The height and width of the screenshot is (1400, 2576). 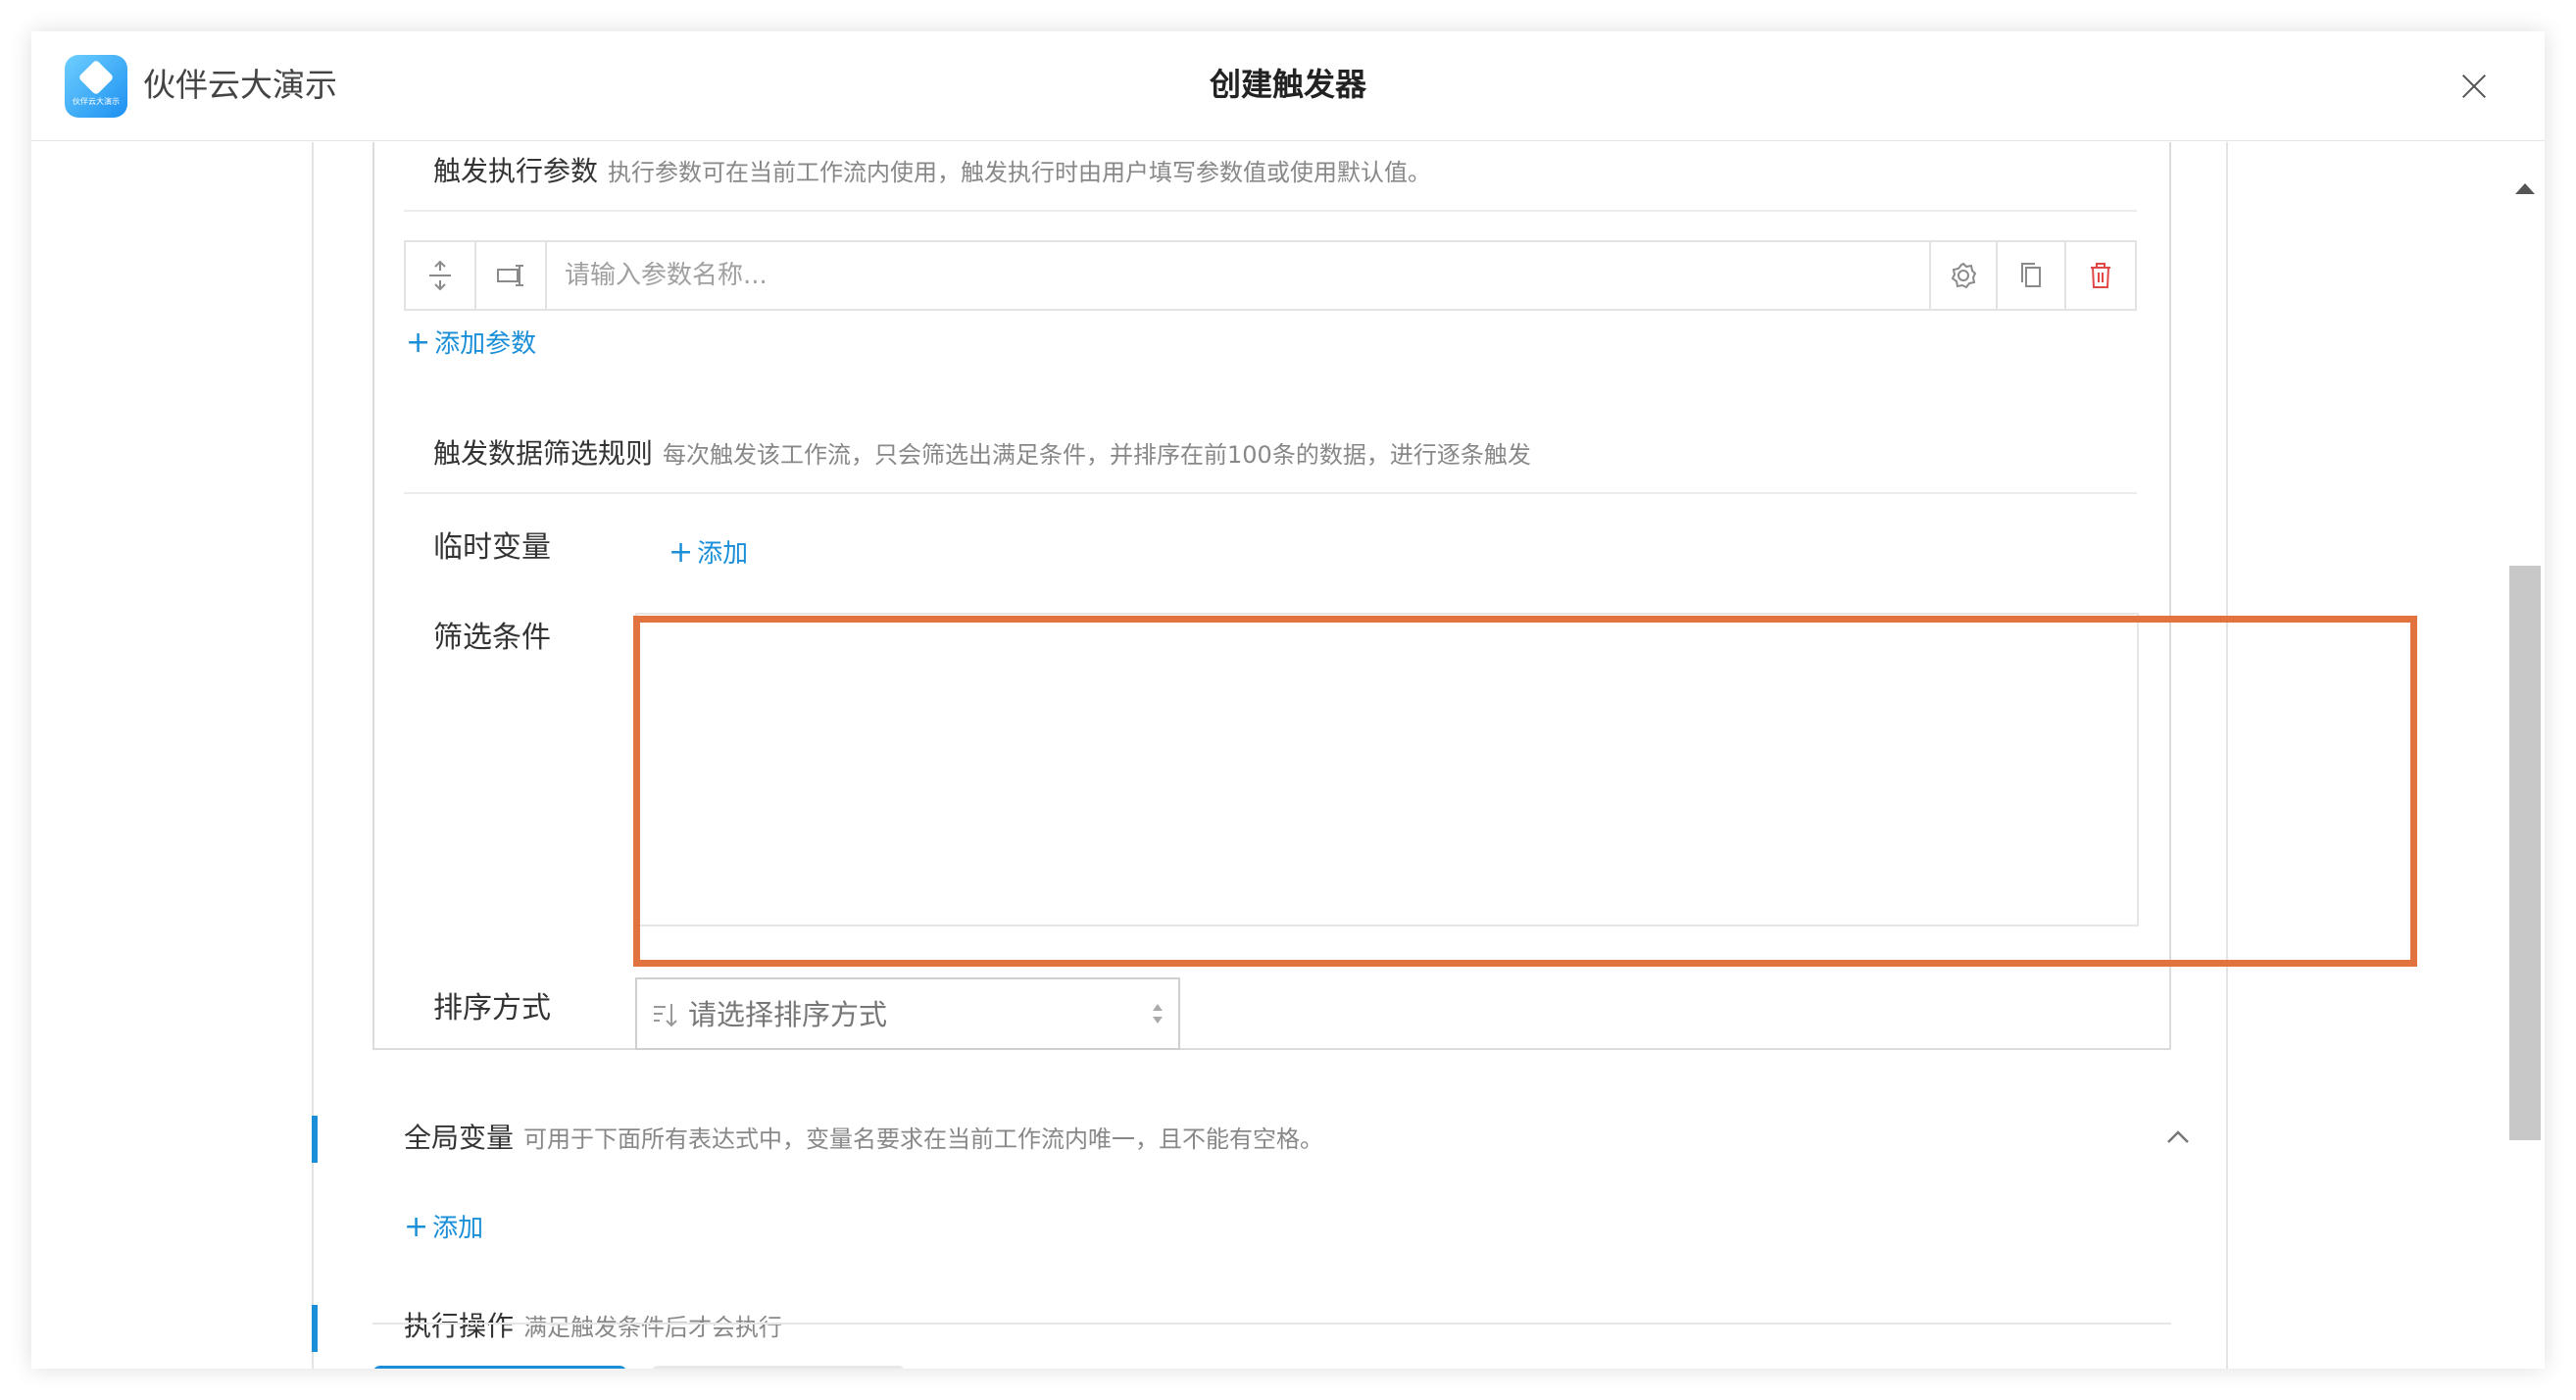 I want to click on add-global-var-label: 添加, so click(x=458, y=1228).